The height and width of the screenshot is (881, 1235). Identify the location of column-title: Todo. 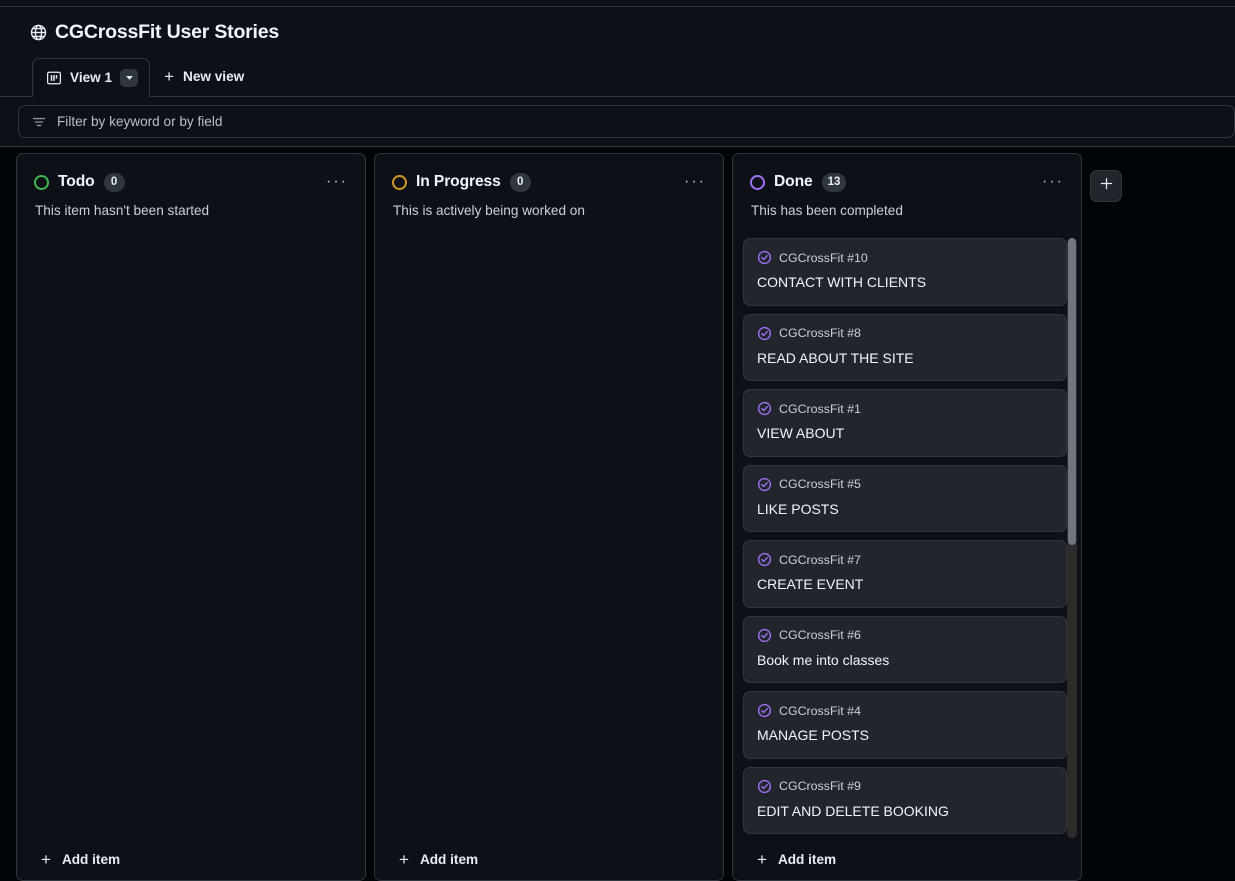
(76, 181).